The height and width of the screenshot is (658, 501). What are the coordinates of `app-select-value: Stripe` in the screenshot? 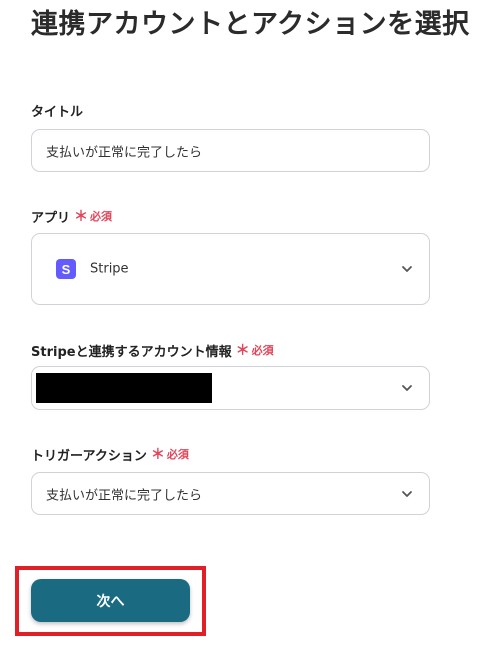 It's located at (109, 269).